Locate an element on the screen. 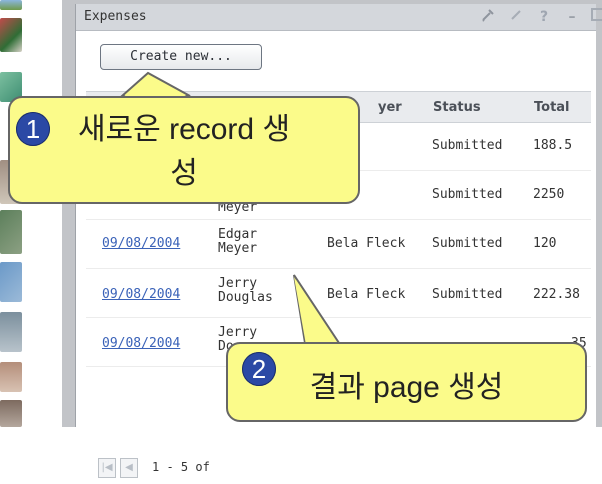 The image size is (602, 484). callout-result-page: 결과 page 생성 is located at coordinates (406, 382).